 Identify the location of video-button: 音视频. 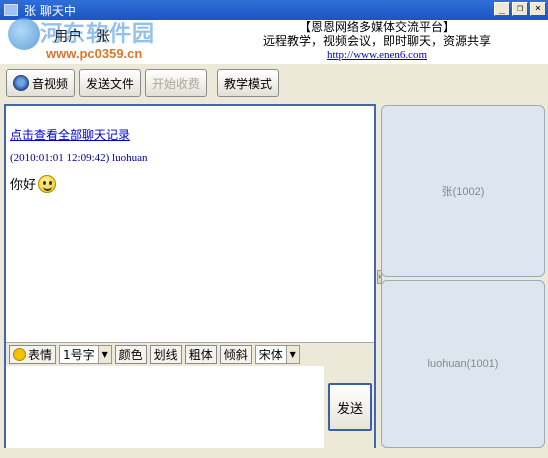
(41, 83).